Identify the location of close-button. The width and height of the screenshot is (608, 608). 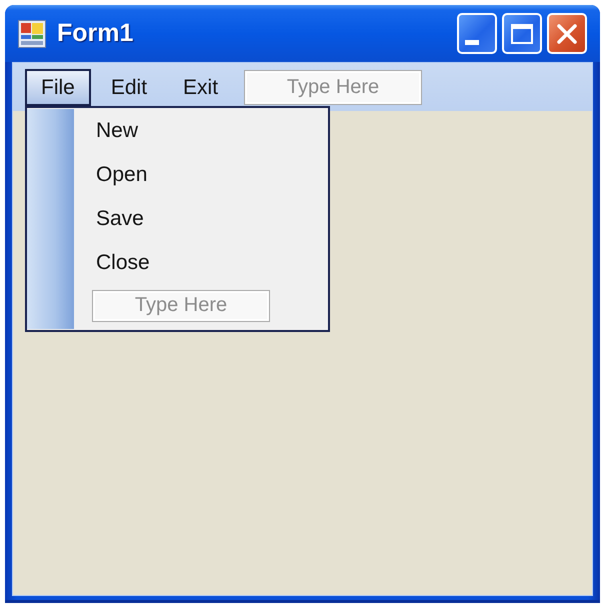
(567, 33).